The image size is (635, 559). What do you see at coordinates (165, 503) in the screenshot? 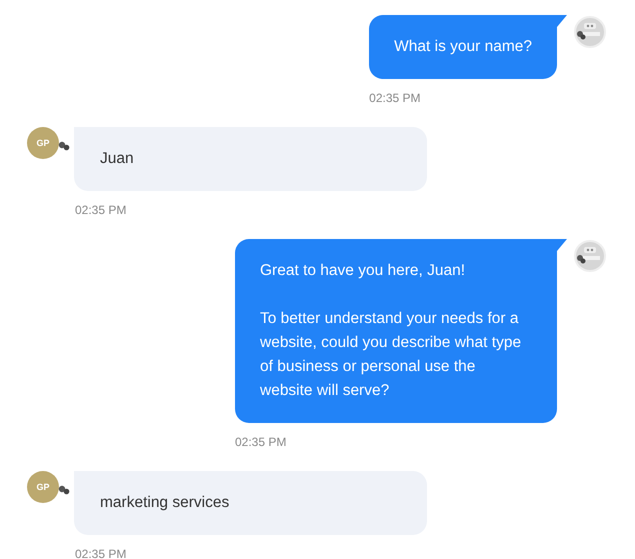
I see `message-text: marketing services` at bounding box center [165, 503].